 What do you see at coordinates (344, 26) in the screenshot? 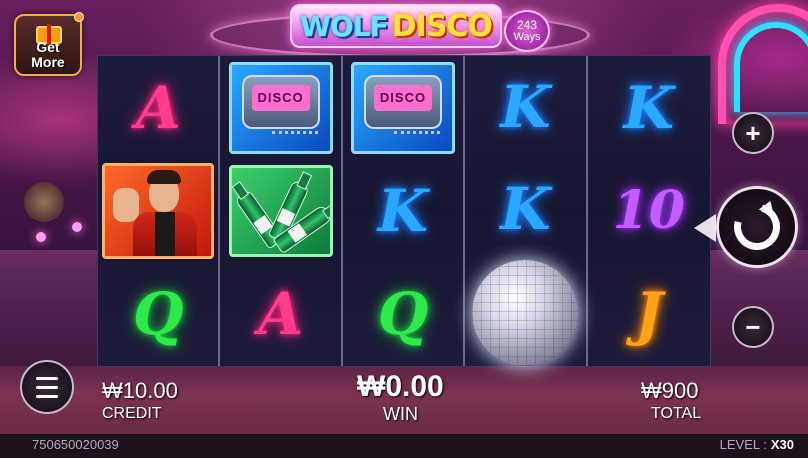
I see `logo-wolf-text: WOLF` at bounding box center [344, 26].